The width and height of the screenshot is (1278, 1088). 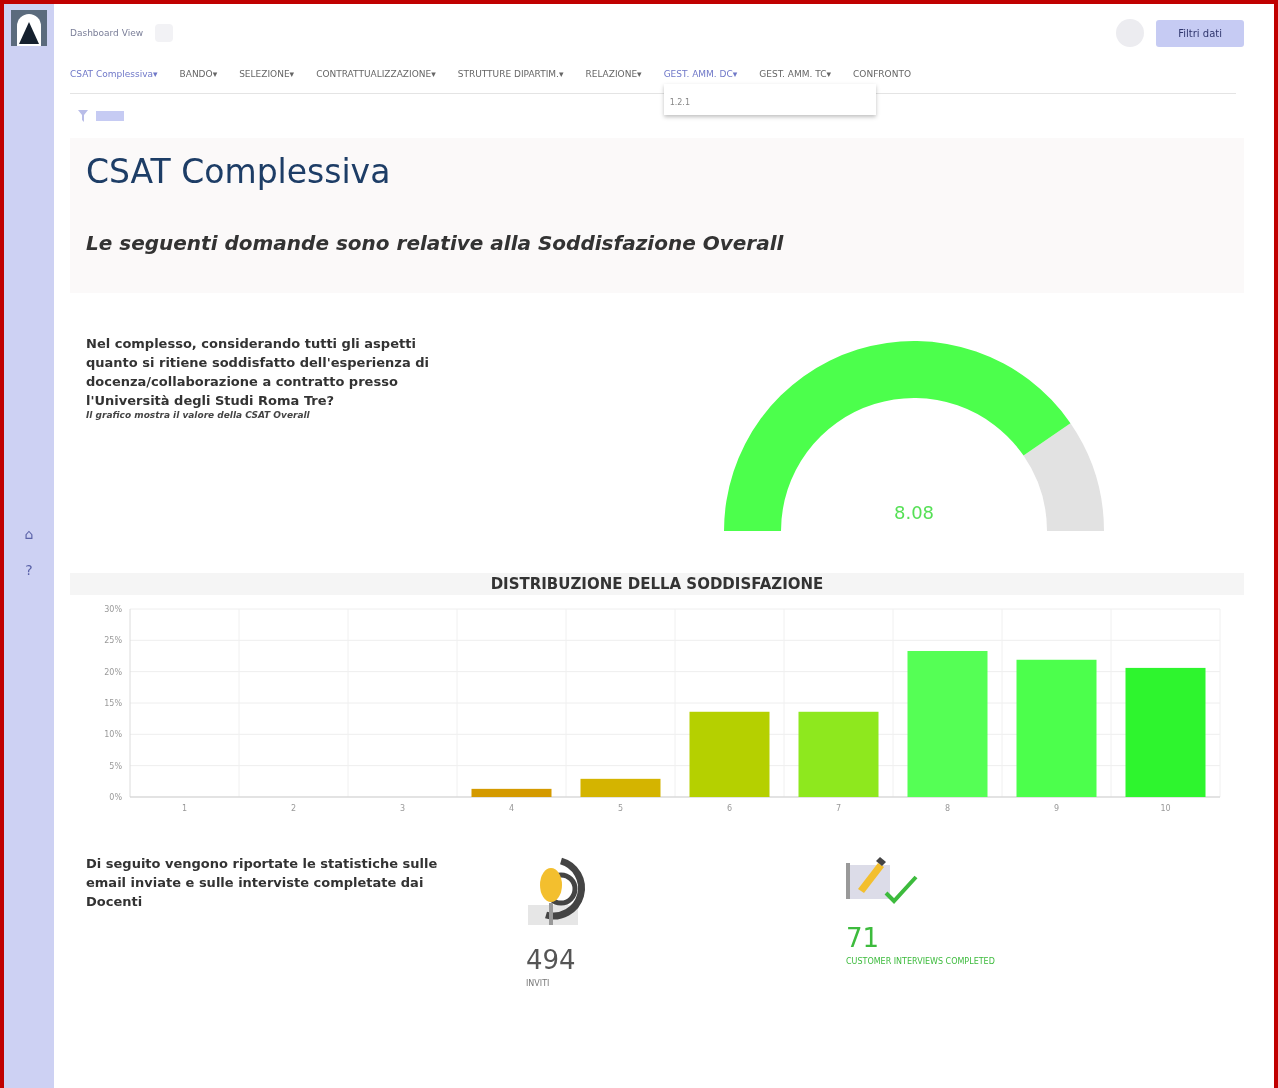 I want to click on nav-tab: STRUTTURE DIPARTIM.▾, so click(x=510, y=74).